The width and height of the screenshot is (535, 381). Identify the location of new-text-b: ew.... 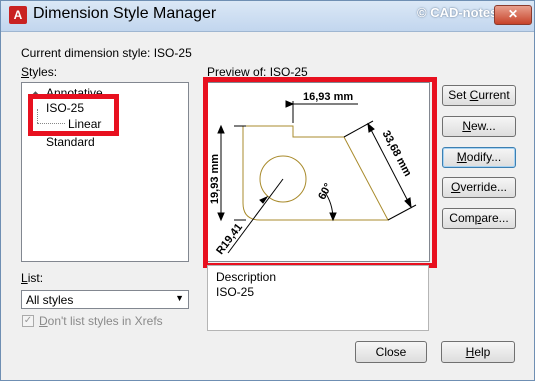
(483, 126).